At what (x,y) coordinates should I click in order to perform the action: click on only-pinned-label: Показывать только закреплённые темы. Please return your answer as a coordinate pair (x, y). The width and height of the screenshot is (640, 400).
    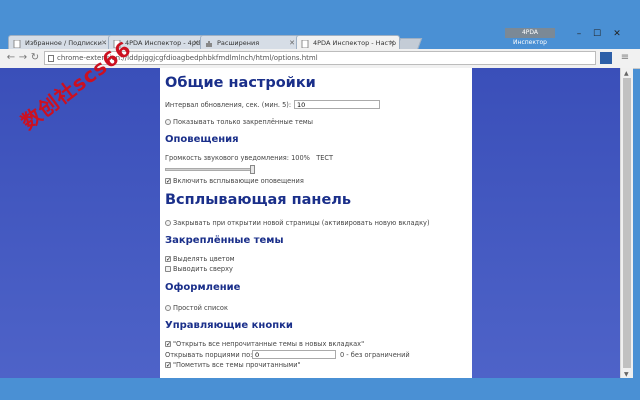
    Looking at the image, I should click on (243, 122).